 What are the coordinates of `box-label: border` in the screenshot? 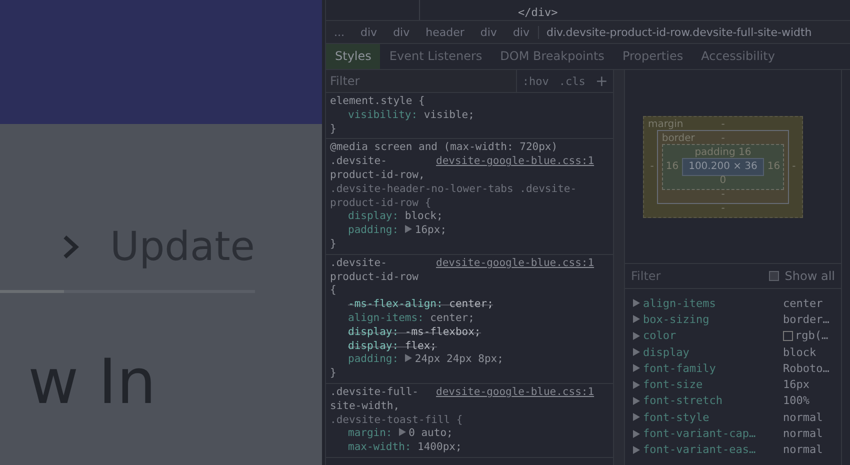 It's located at (678, 138).